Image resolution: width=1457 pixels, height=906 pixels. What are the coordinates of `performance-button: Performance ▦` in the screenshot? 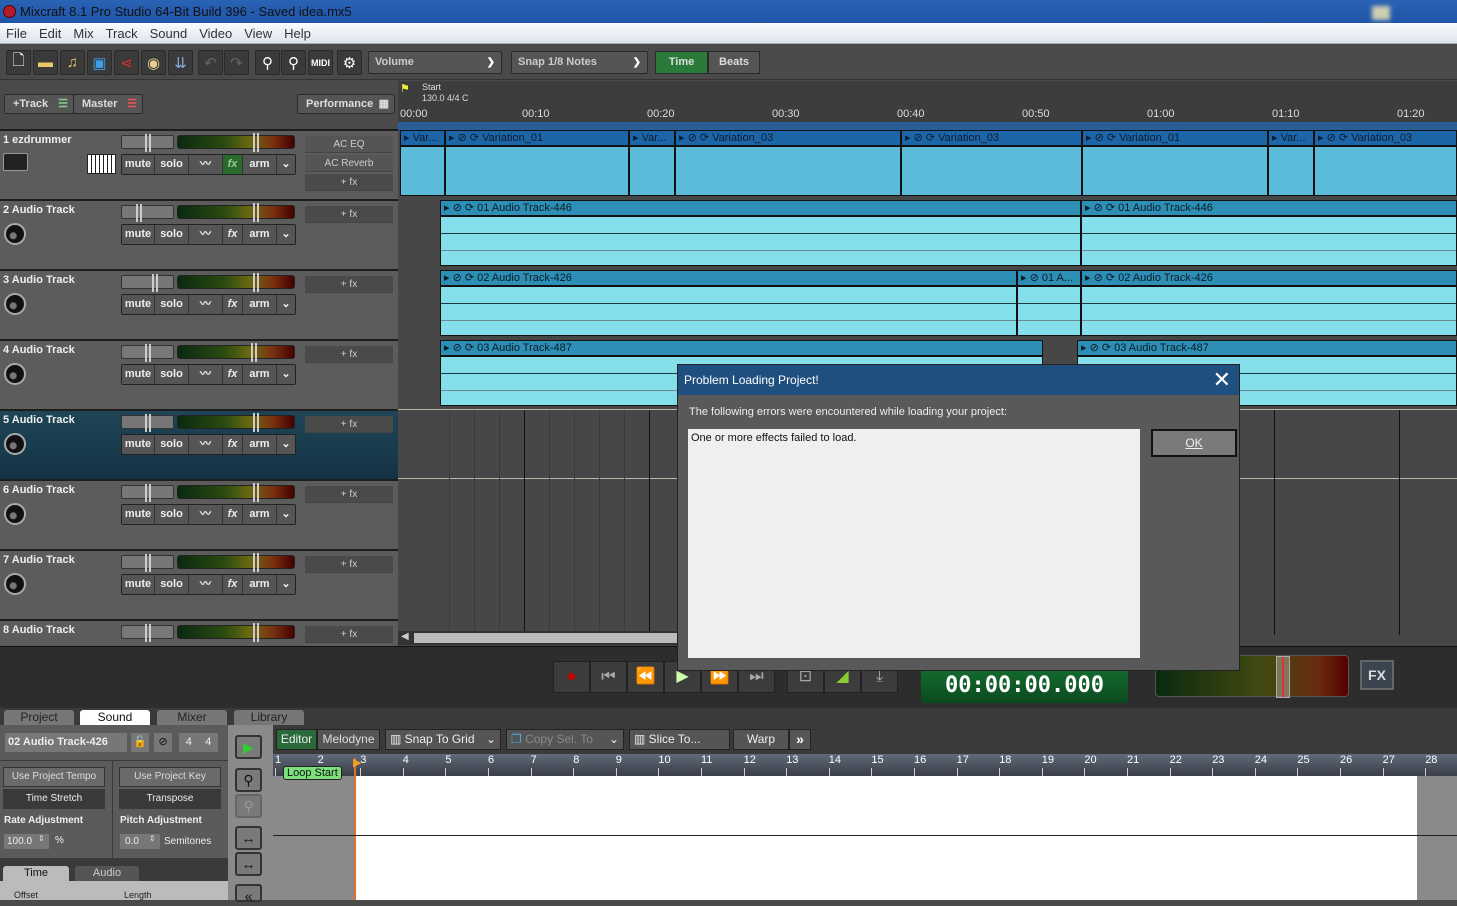 It's located at (346, 104).